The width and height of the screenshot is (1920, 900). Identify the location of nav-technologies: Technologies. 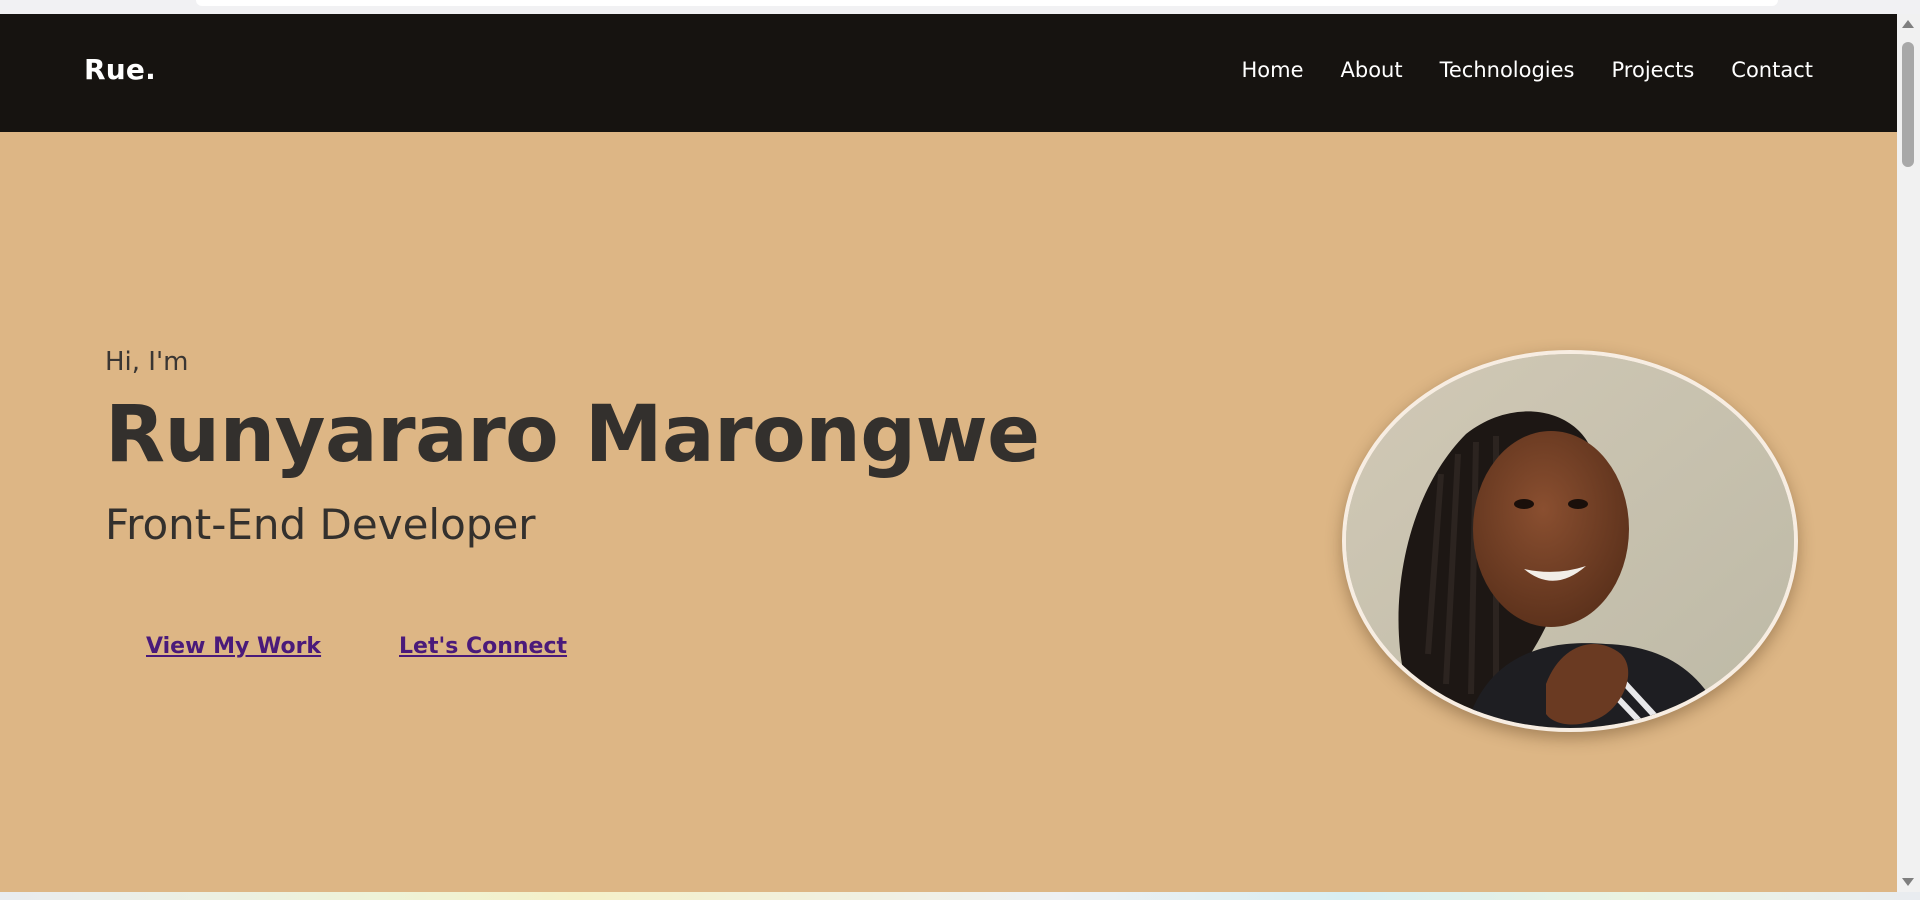
(1507, 70).